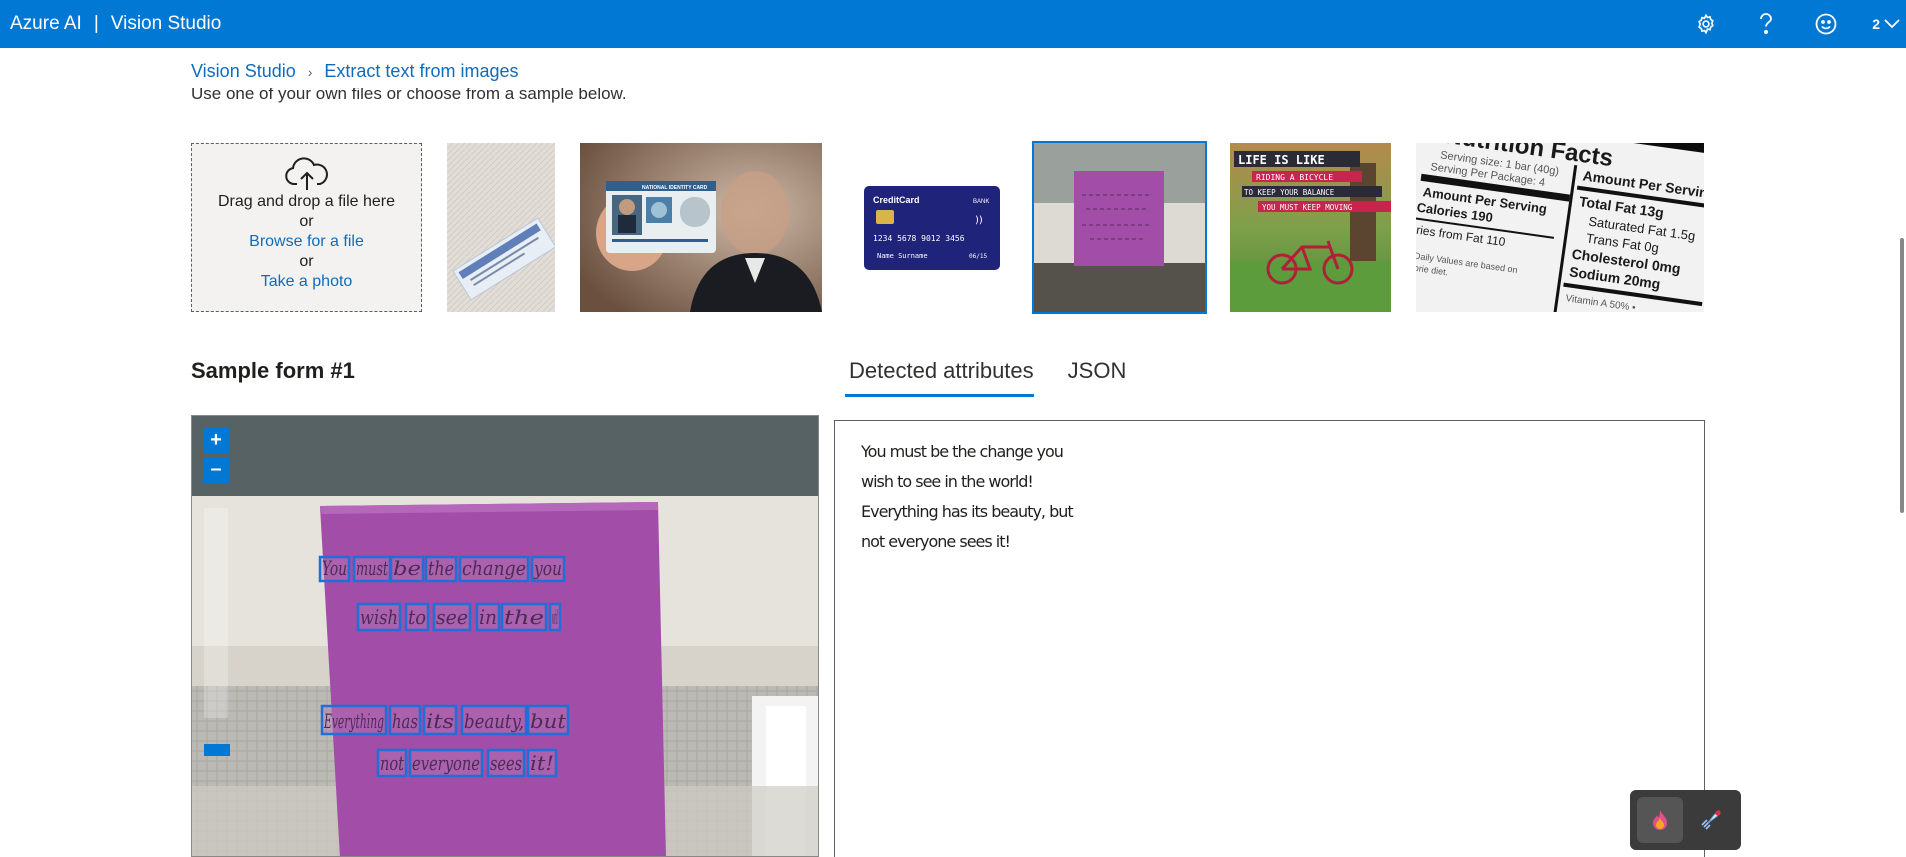  Describe the element at coordinates (452, 617) in the screenshot. I see `handwritten-word: see` at that location.